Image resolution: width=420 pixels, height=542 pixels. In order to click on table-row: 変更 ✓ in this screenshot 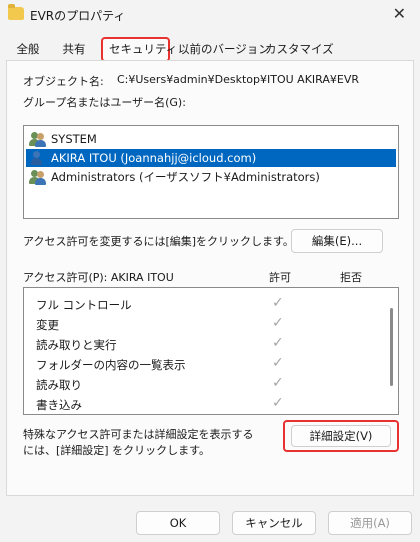, I will do `click(204, 324)`.